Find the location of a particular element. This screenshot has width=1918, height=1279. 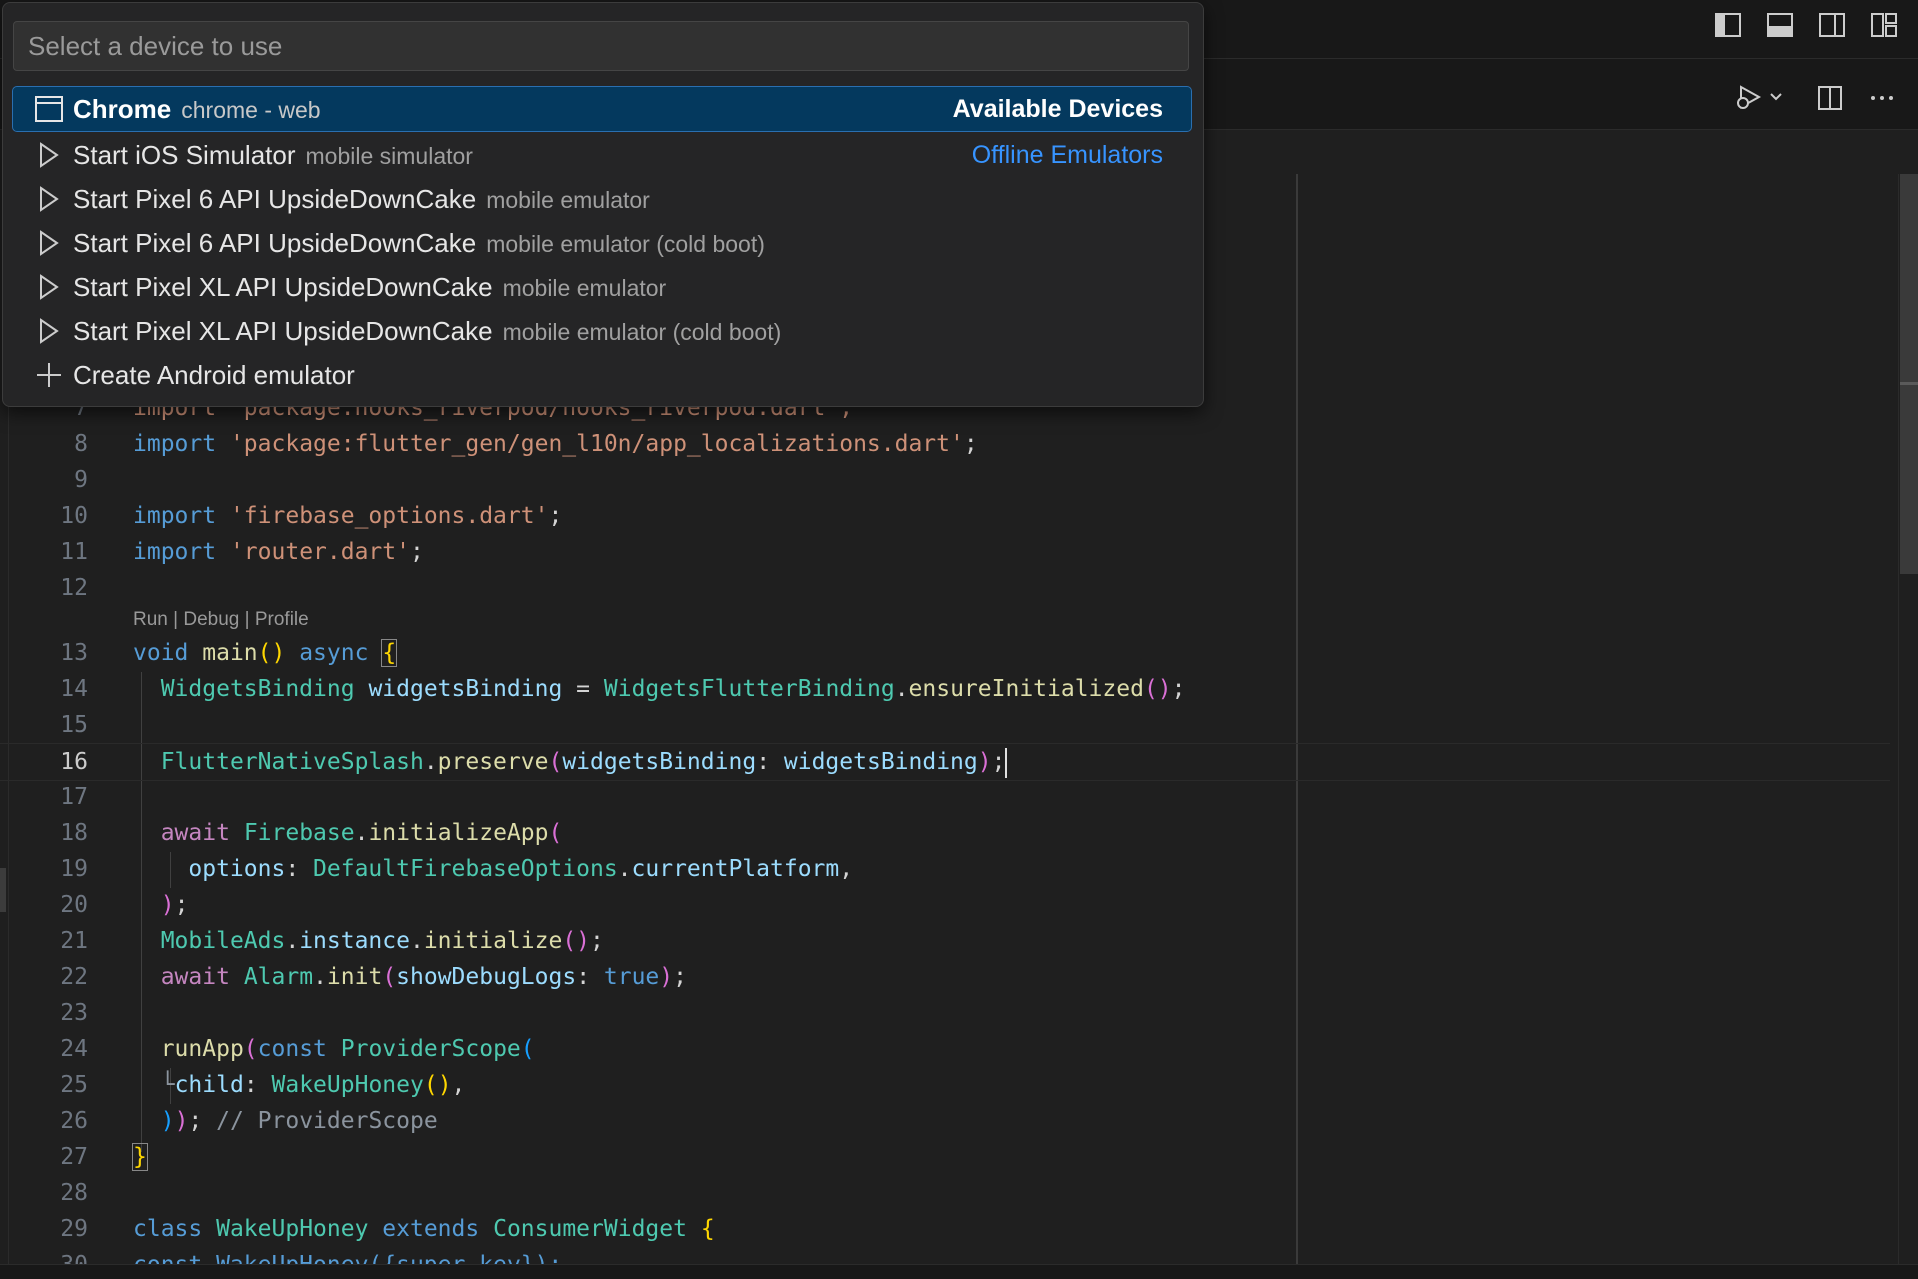

plus-icon is located at coordinates (49, 375).